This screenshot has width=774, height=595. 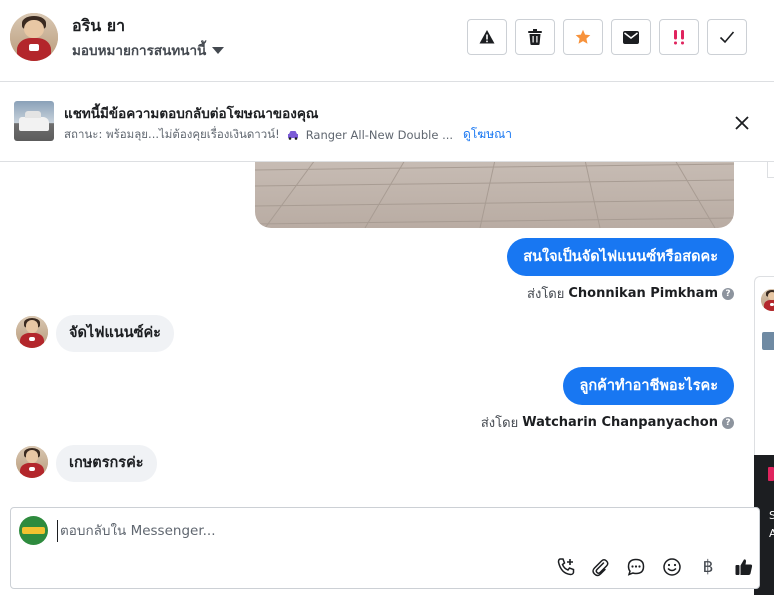 I want to click on trash-icon, so click(x=535, y=37).